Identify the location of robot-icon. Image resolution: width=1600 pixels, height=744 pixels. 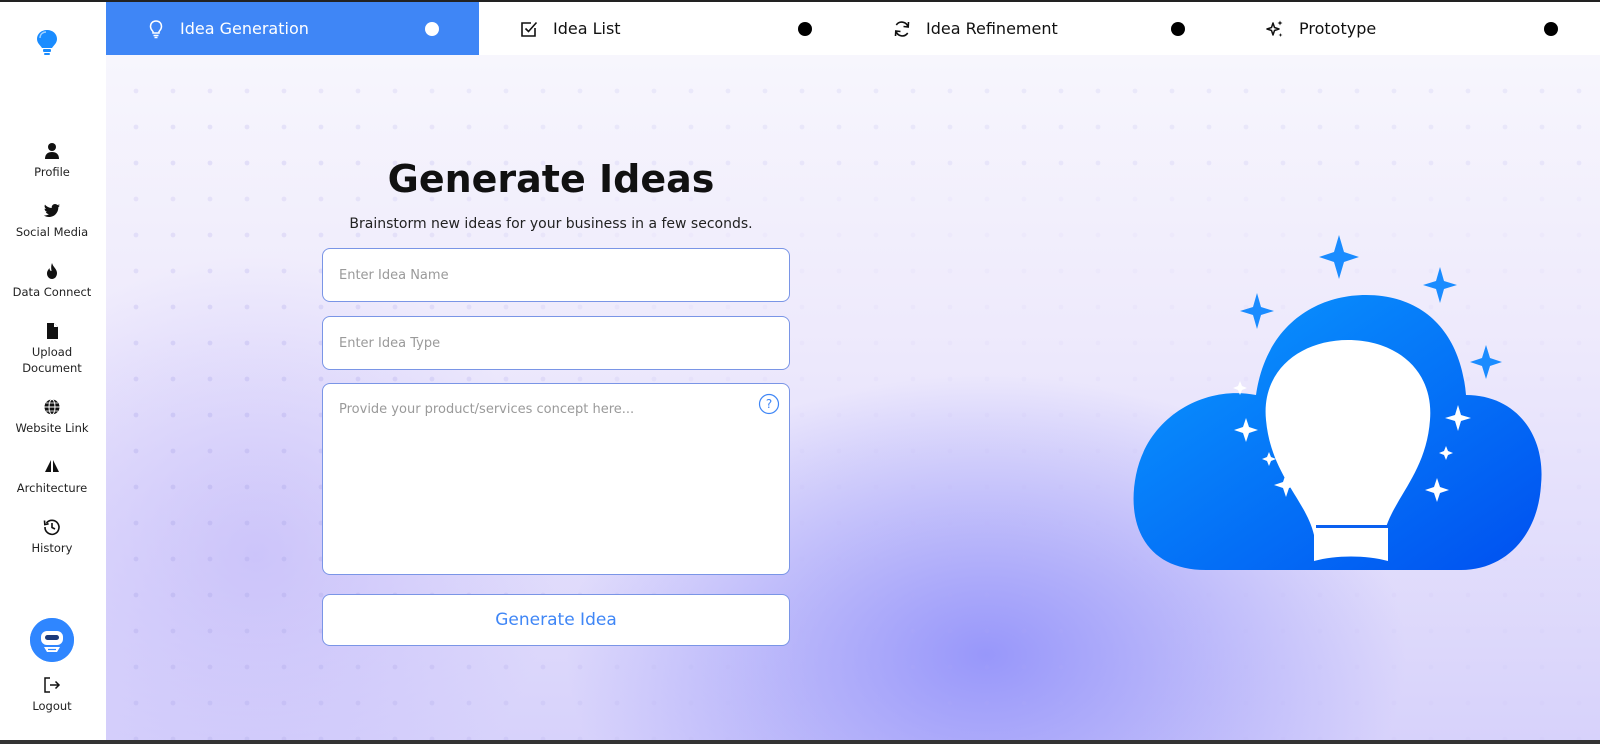
(52, 640).